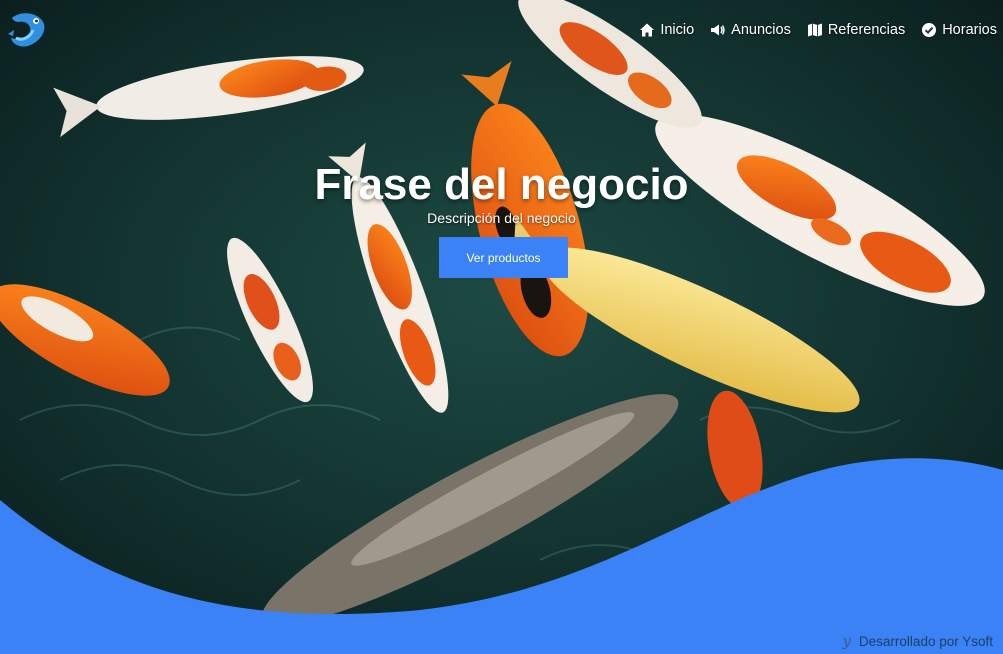 This screenshot has height=654, width=1003. Describe the element at coordinates (501, 184) in the screenshot. I see `hero-title: Frase del negocio` at that location.